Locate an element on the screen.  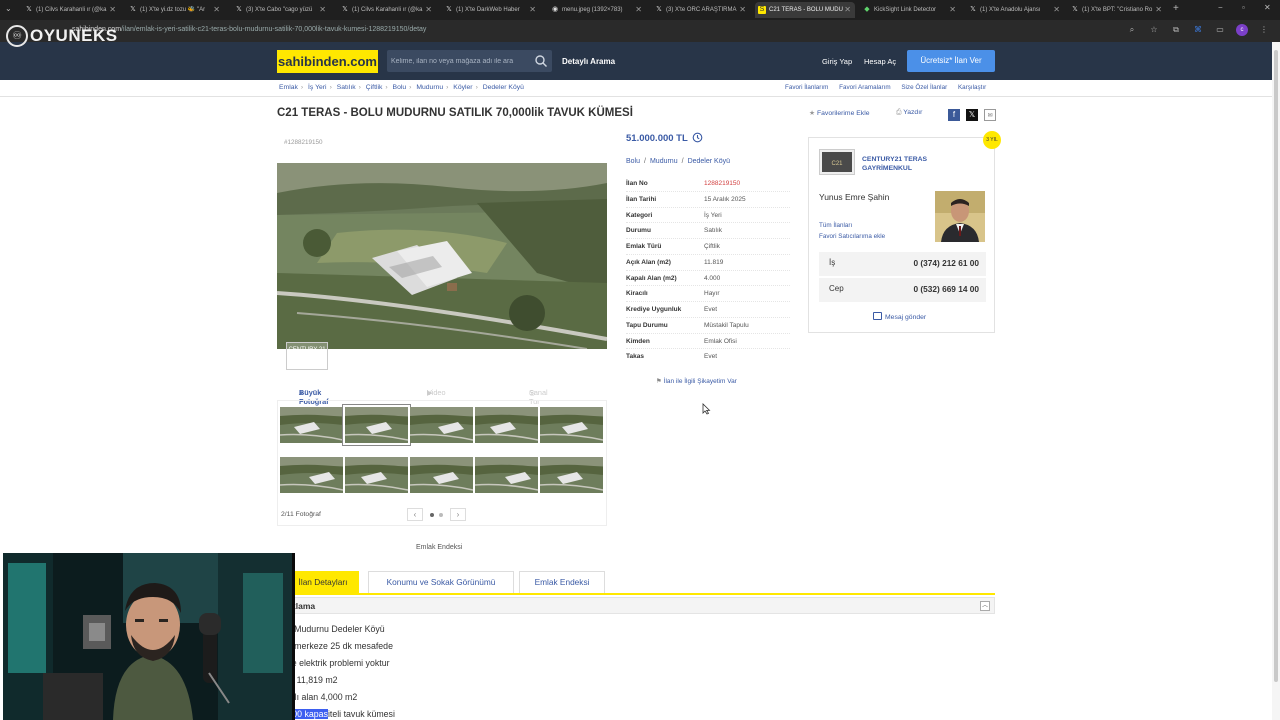
maximize-icon: ▫ is located at coordinates (1243, 7).